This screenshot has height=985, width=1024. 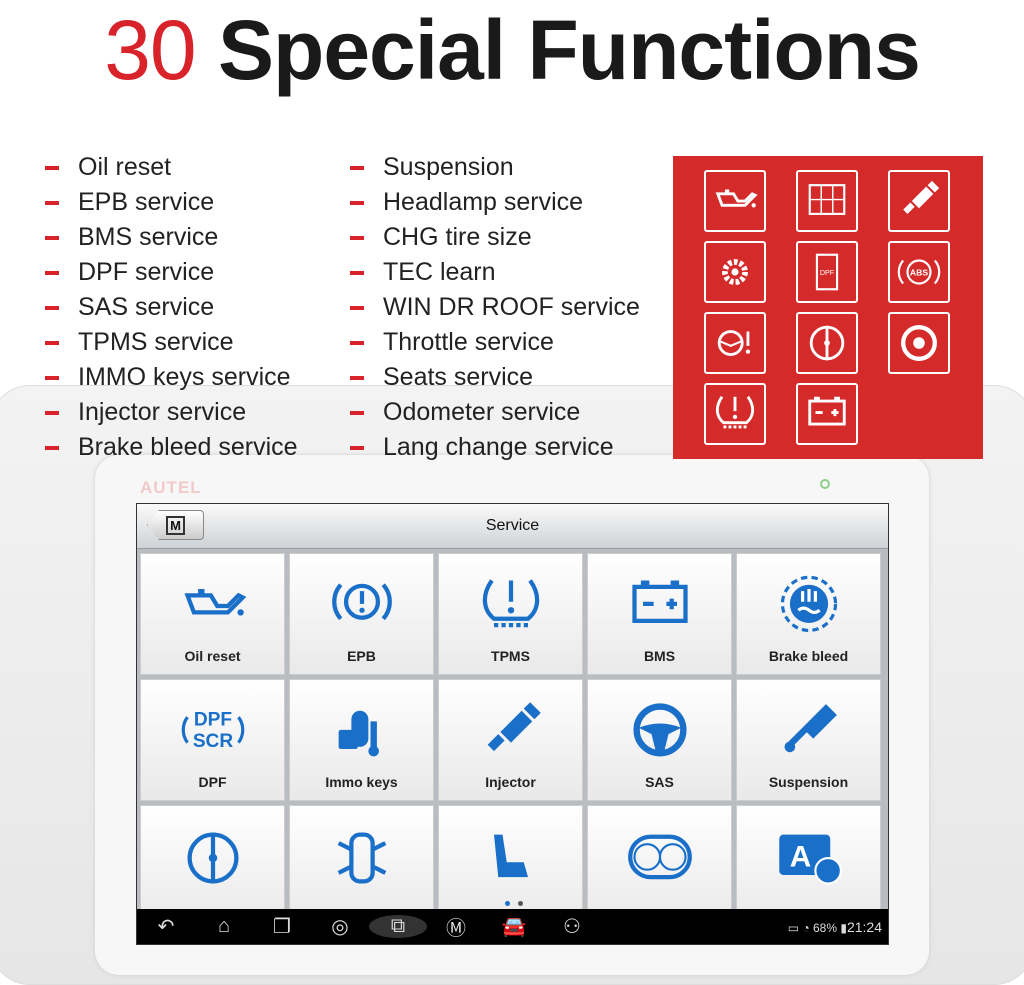 I want to click on service-tile: Brake bleed, so click(x=808, y=614).